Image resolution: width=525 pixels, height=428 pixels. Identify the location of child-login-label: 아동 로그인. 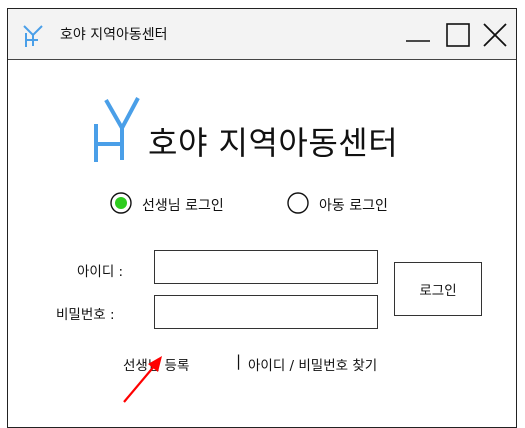
(353, 206).